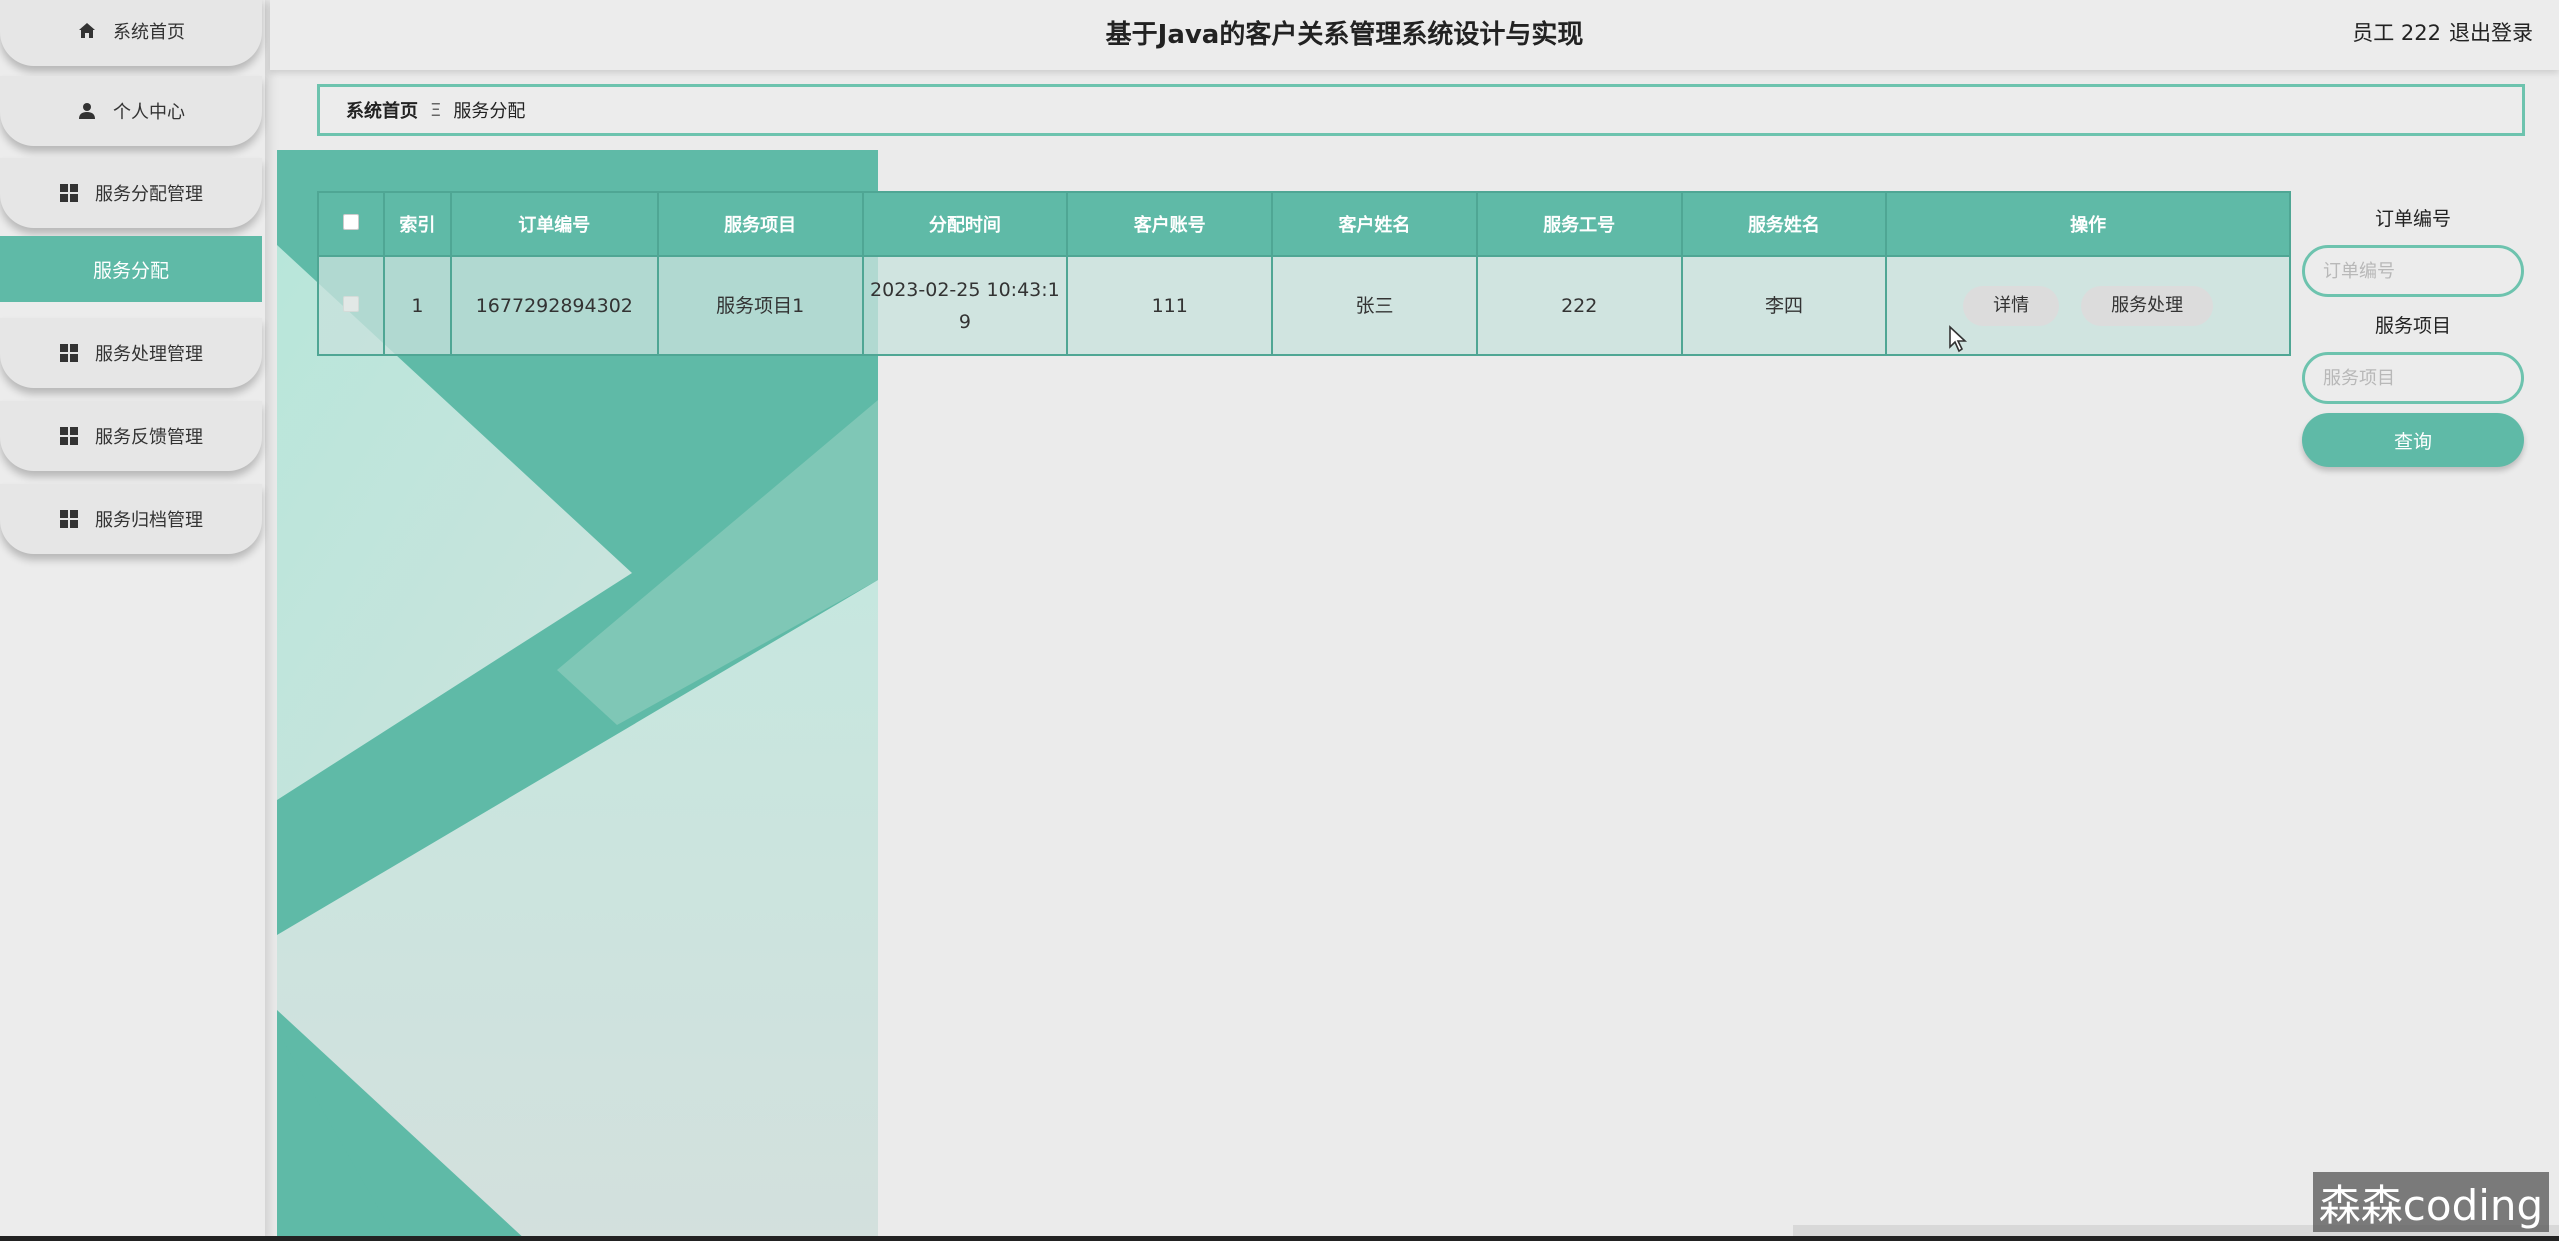  I want to click on mouse-cursor-icon, so click(1958, 341).